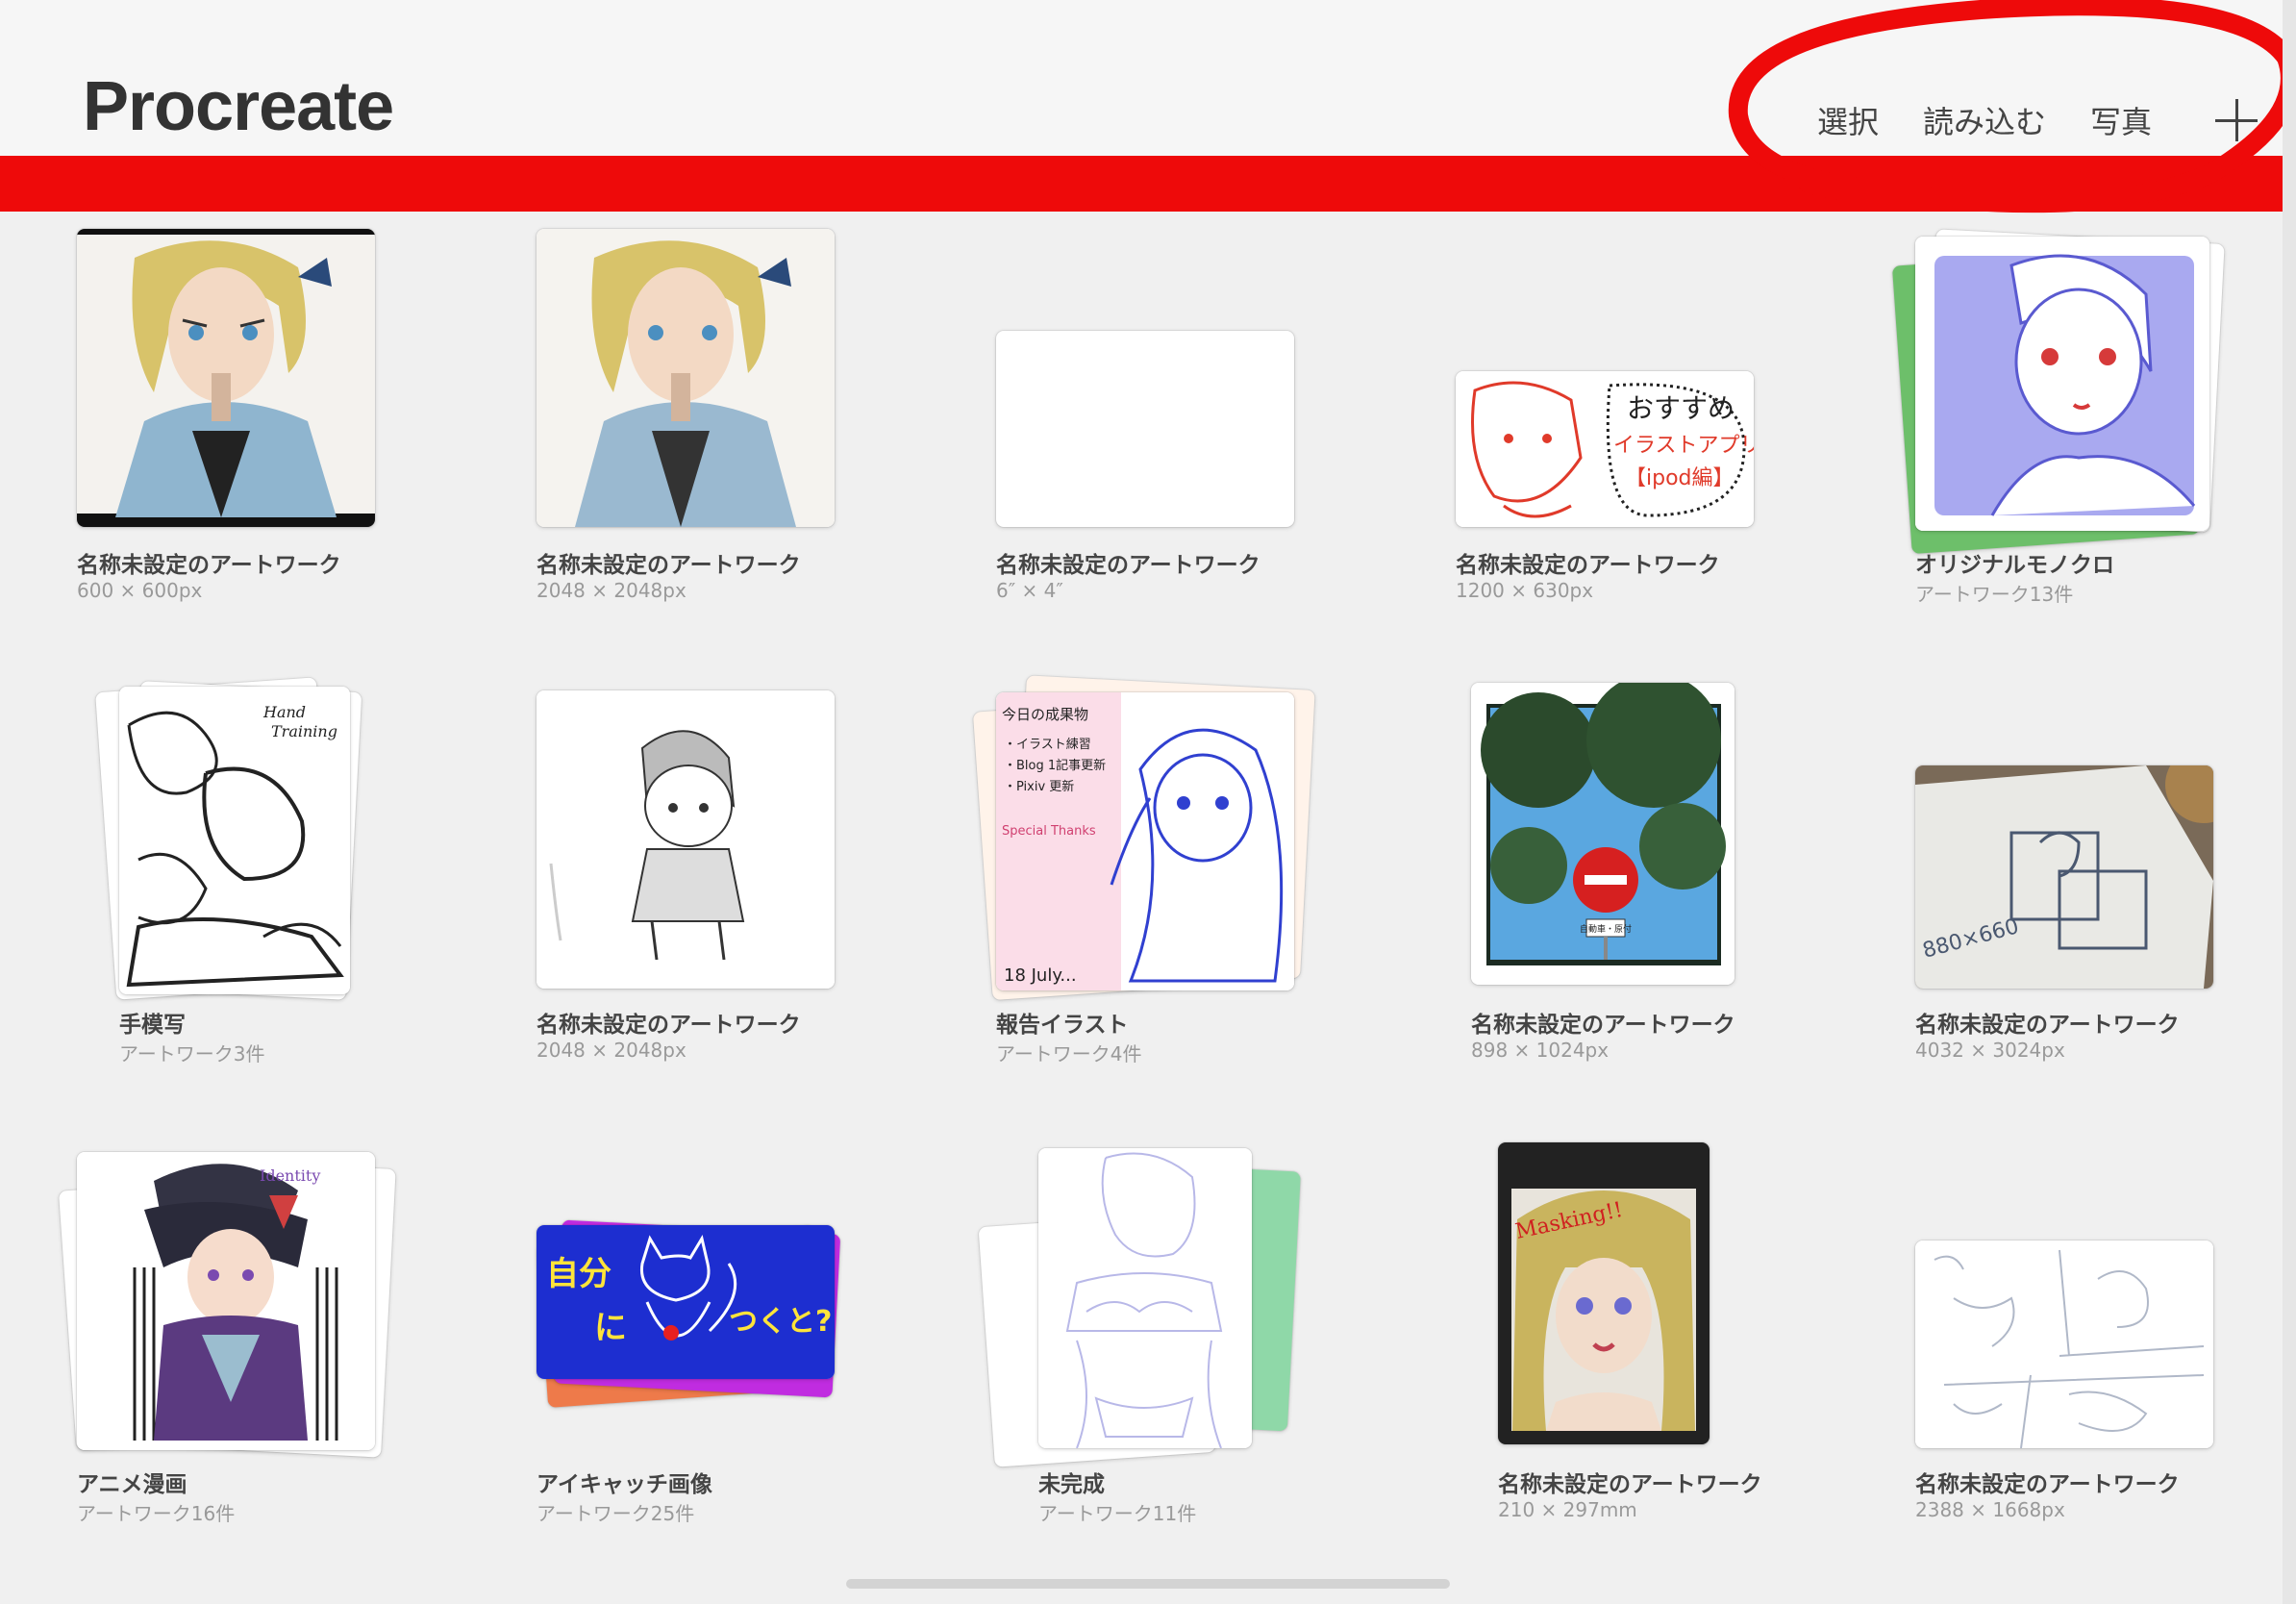 The image size is (2296, 1604). I want to click on thumbnail-area: Masking!!, so click(1605, 1298).